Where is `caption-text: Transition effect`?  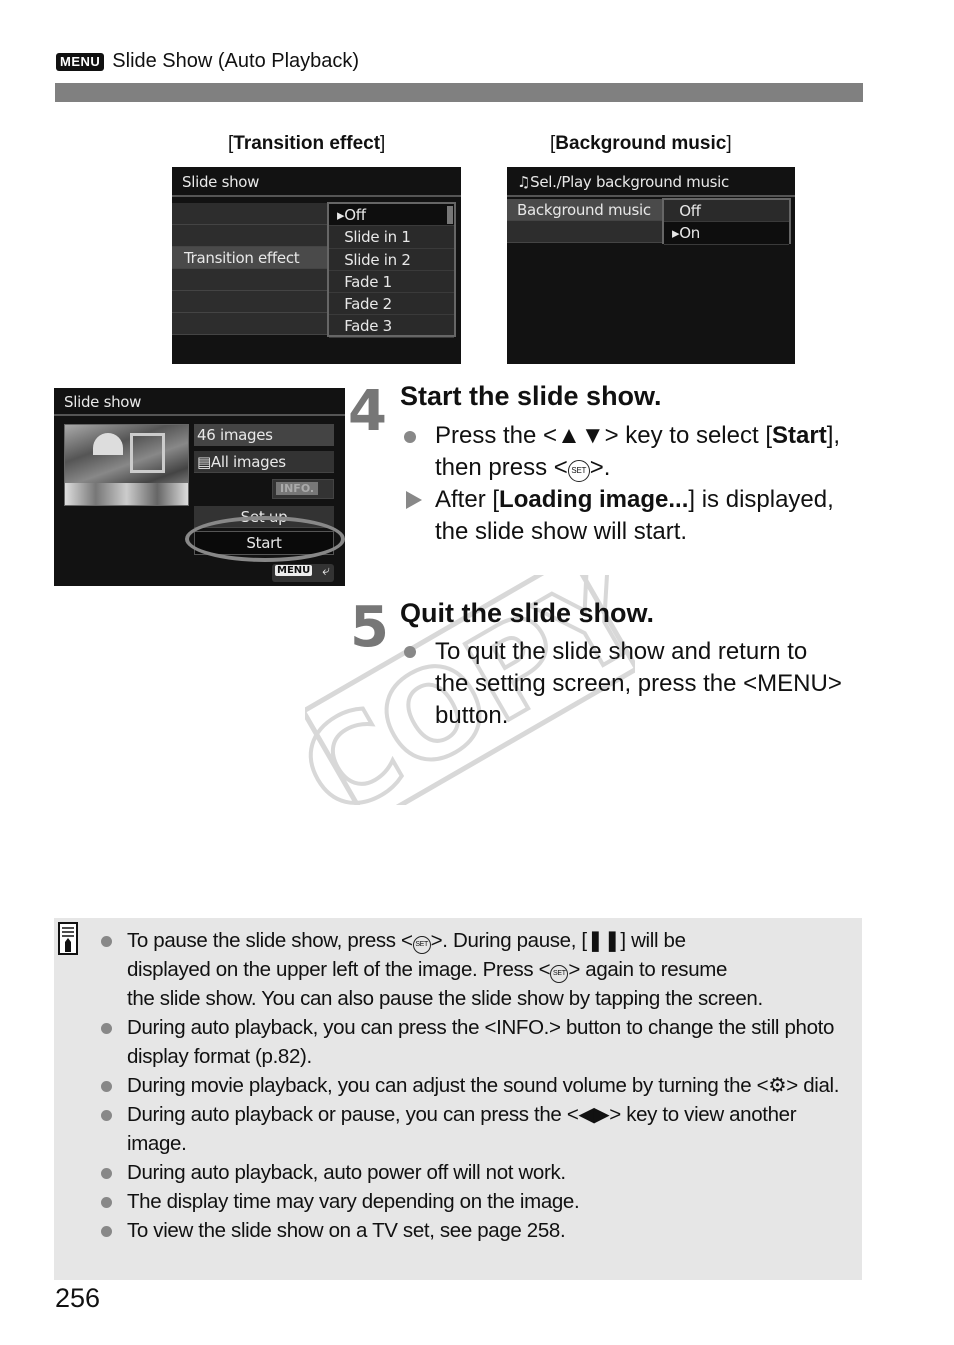 caption-text: Transition effect is located at coordinates (307, 143).